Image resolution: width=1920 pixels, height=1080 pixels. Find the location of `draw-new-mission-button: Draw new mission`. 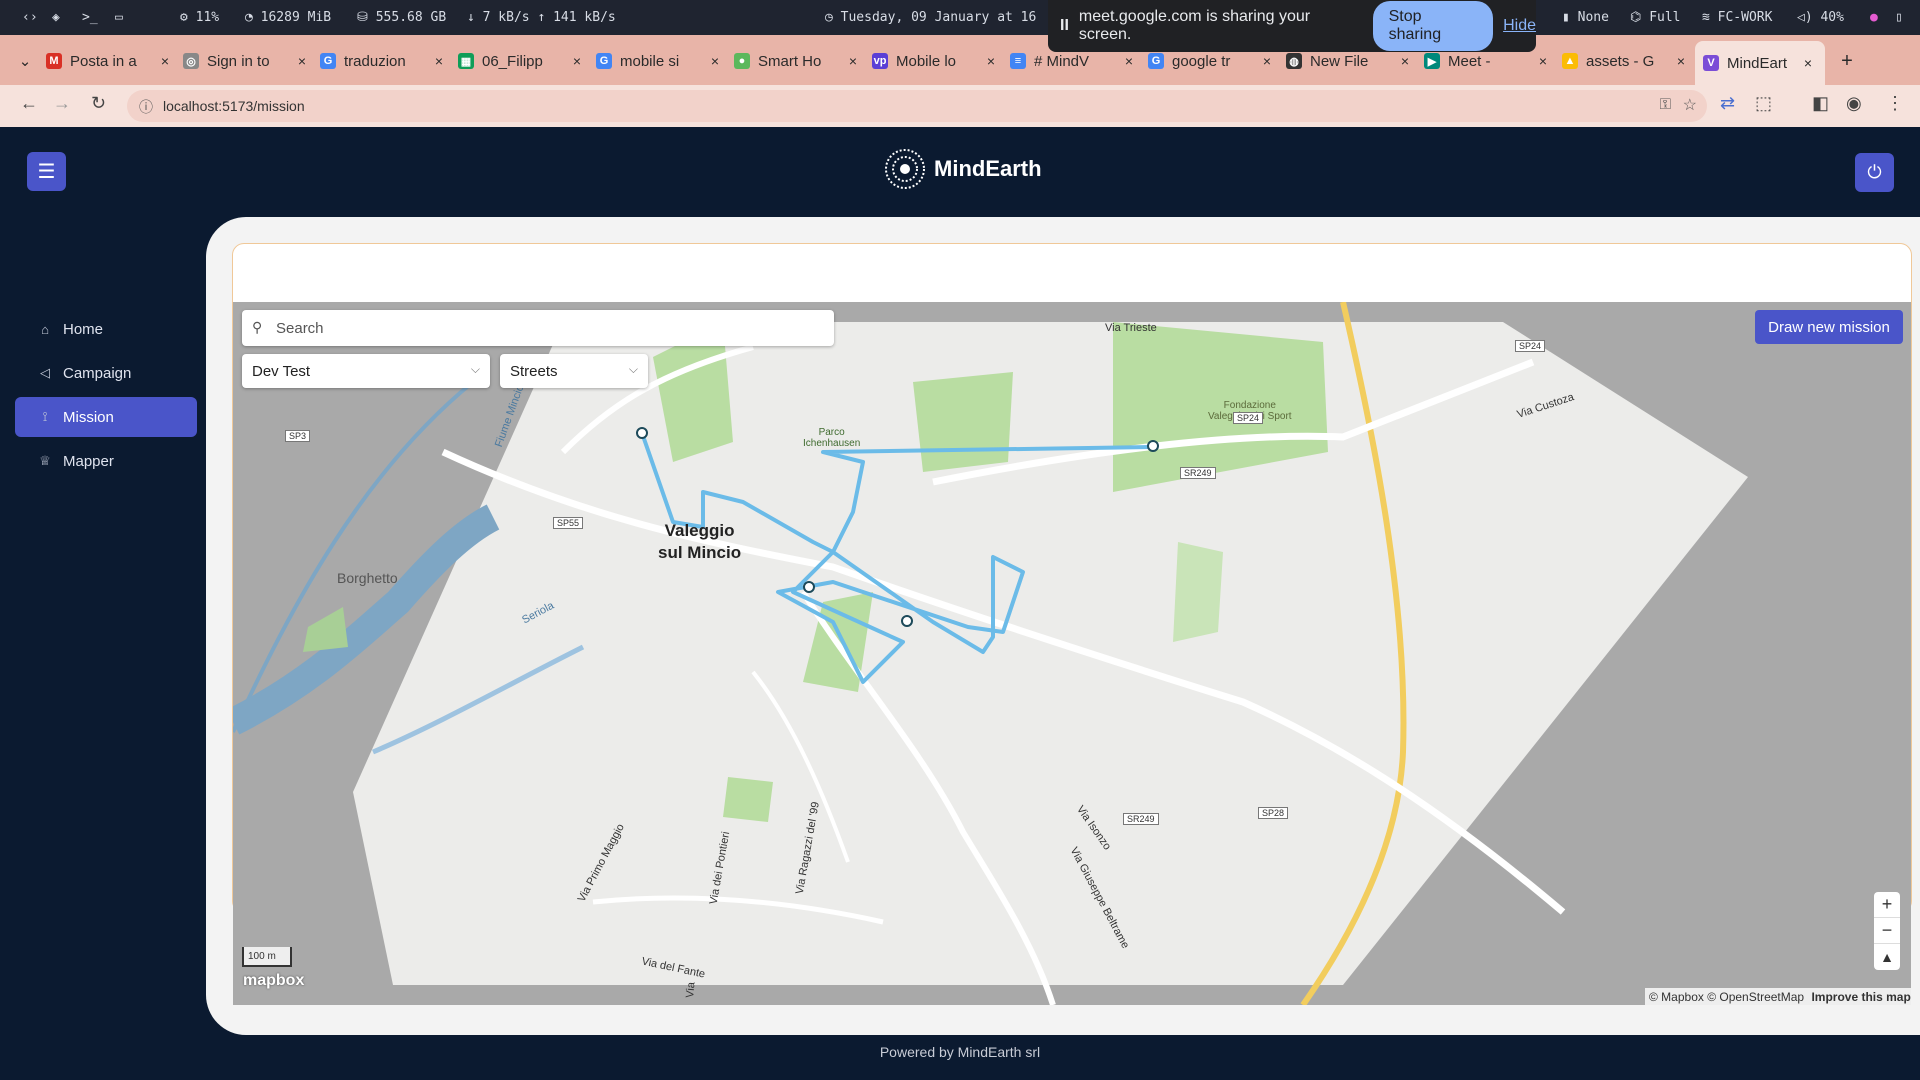

draw-new-mission-button: Draw new mission is located at coordinates (1829, 327).